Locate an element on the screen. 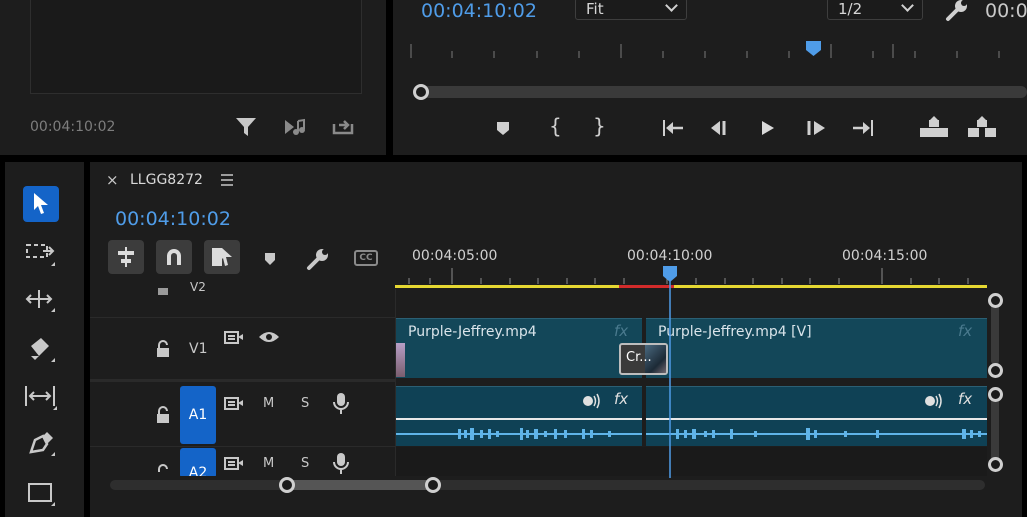 This screenshot has height=517, width=1027. insert-audio-icon is located at coordinates (296, 127).